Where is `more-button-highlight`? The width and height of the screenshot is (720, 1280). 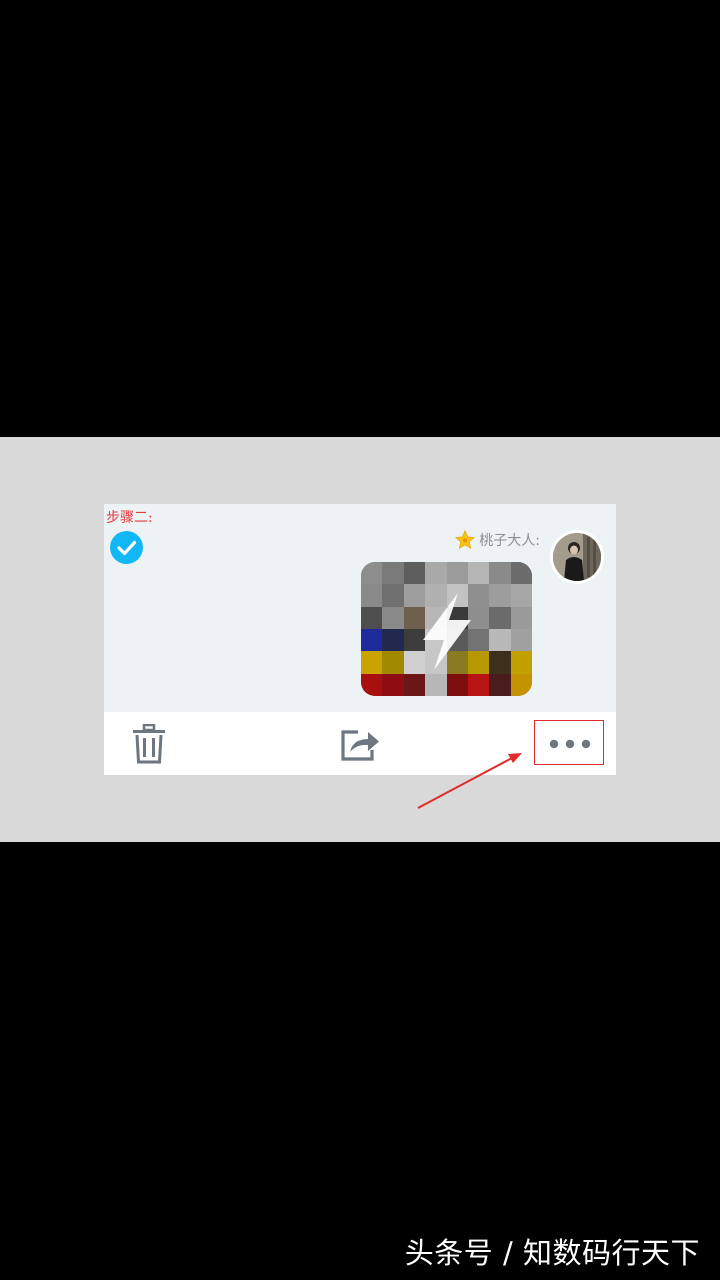
more-button-highlight is located at coordinates (569, 742).